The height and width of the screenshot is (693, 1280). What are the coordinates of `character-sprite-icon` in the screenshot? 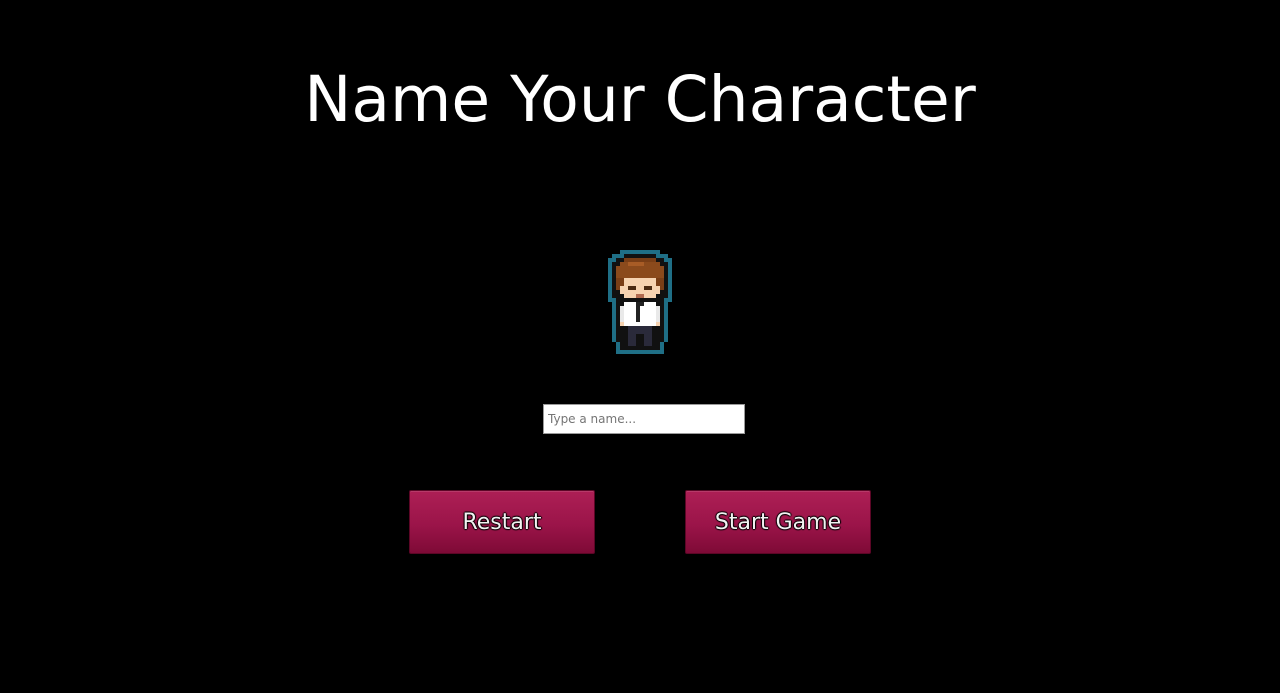 It's located at (640, 302).